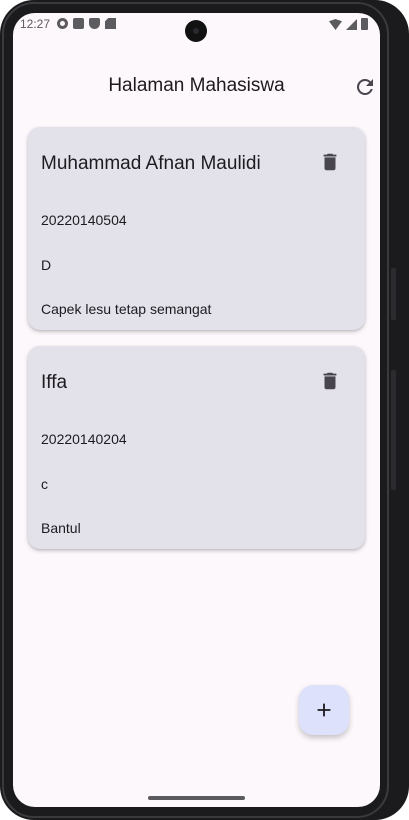 The height and width of the screenshot is (820, 409). I want to click on gesture-nav-bar, so click(196, 798).